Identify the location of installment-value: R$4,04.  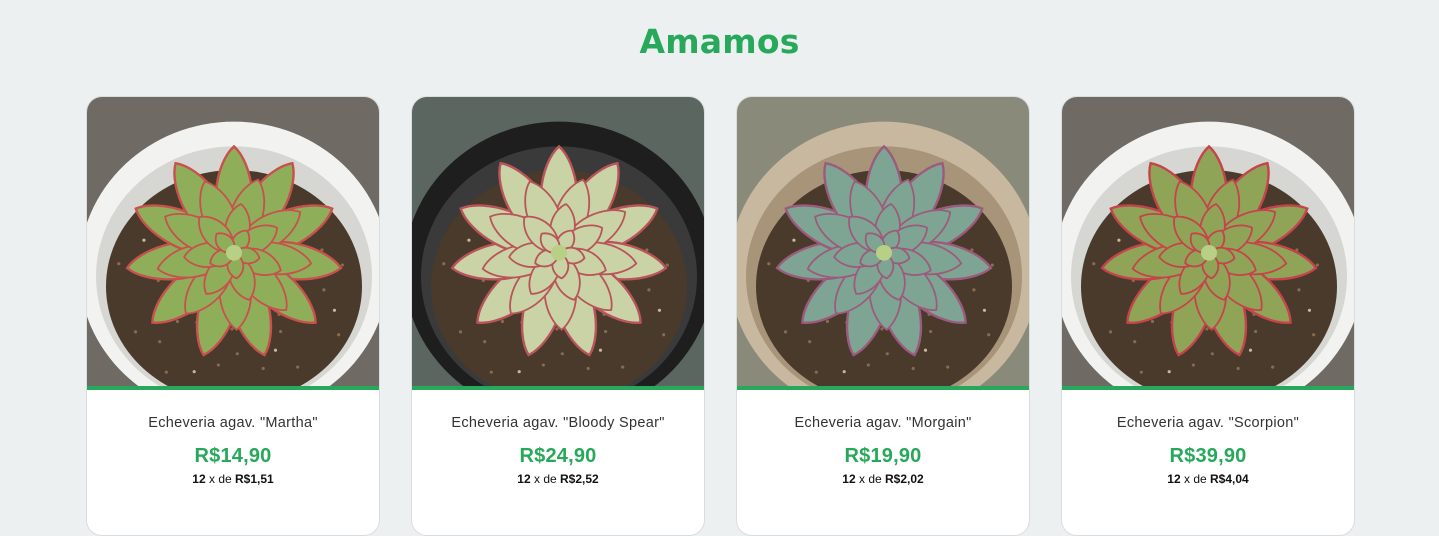
(1229, 479).